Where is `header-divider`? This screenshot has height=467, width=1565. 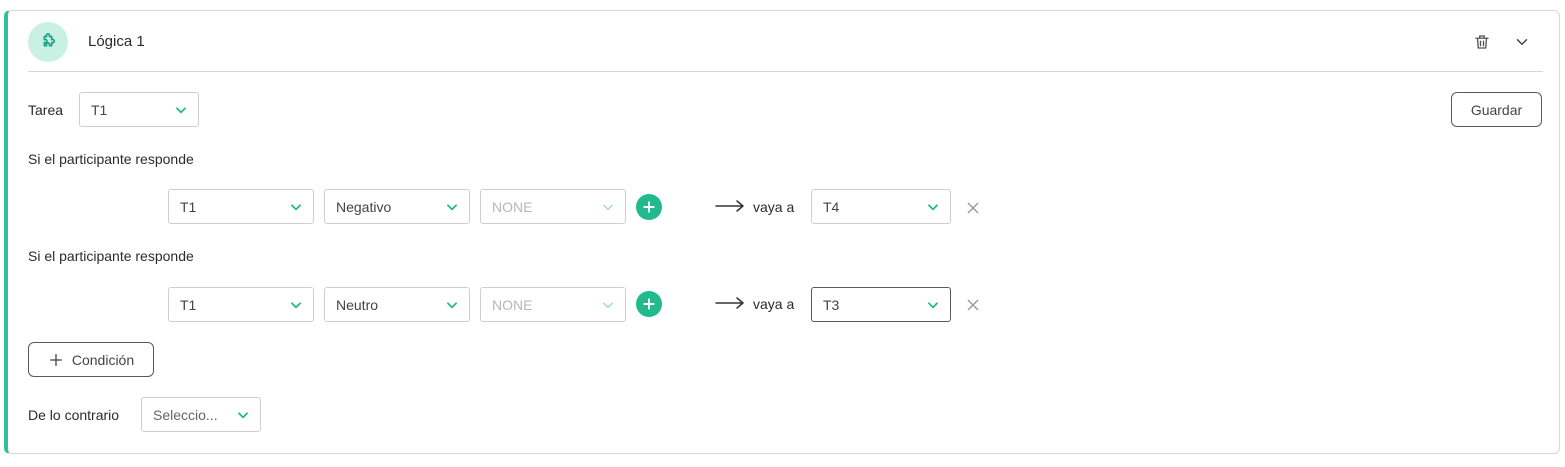
header-divider is located at coordinates (785, 71).